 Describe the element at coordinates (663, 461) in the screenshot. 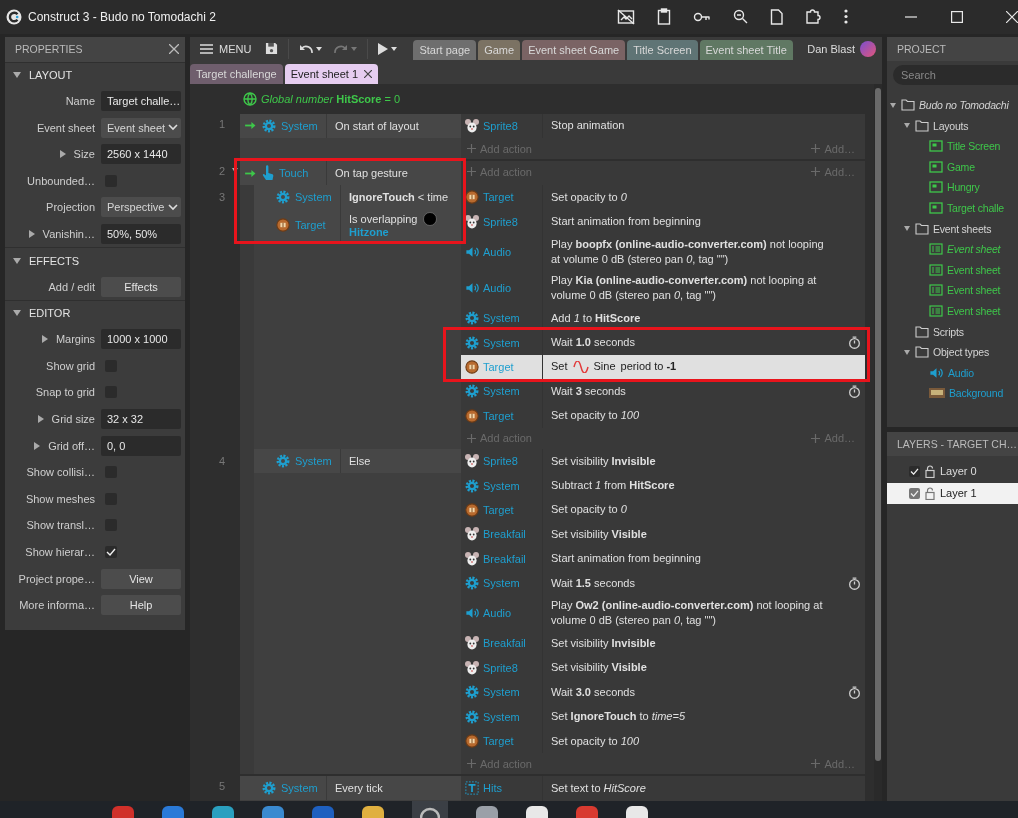

I see `action-row: Sprite8 Set visibility Invisible` at that location.